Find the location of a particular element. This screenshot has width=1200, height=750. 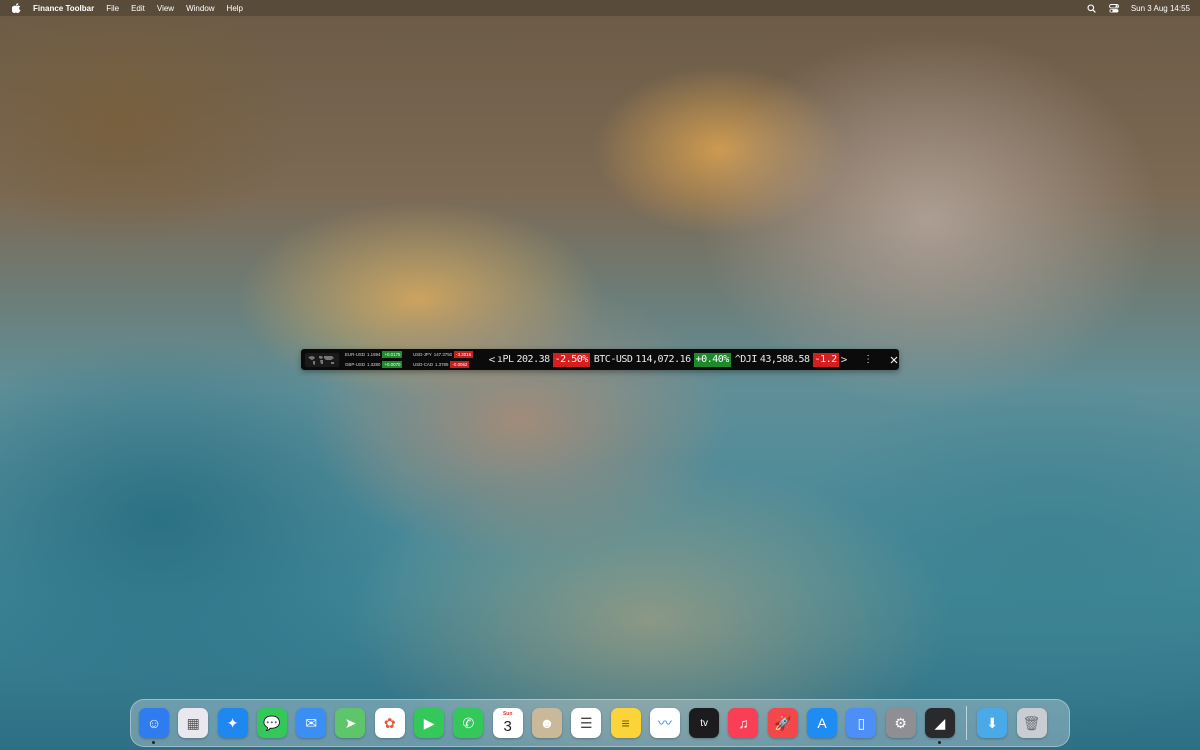

trash-icon: 🗑 is located at coordinates (1031, 723).